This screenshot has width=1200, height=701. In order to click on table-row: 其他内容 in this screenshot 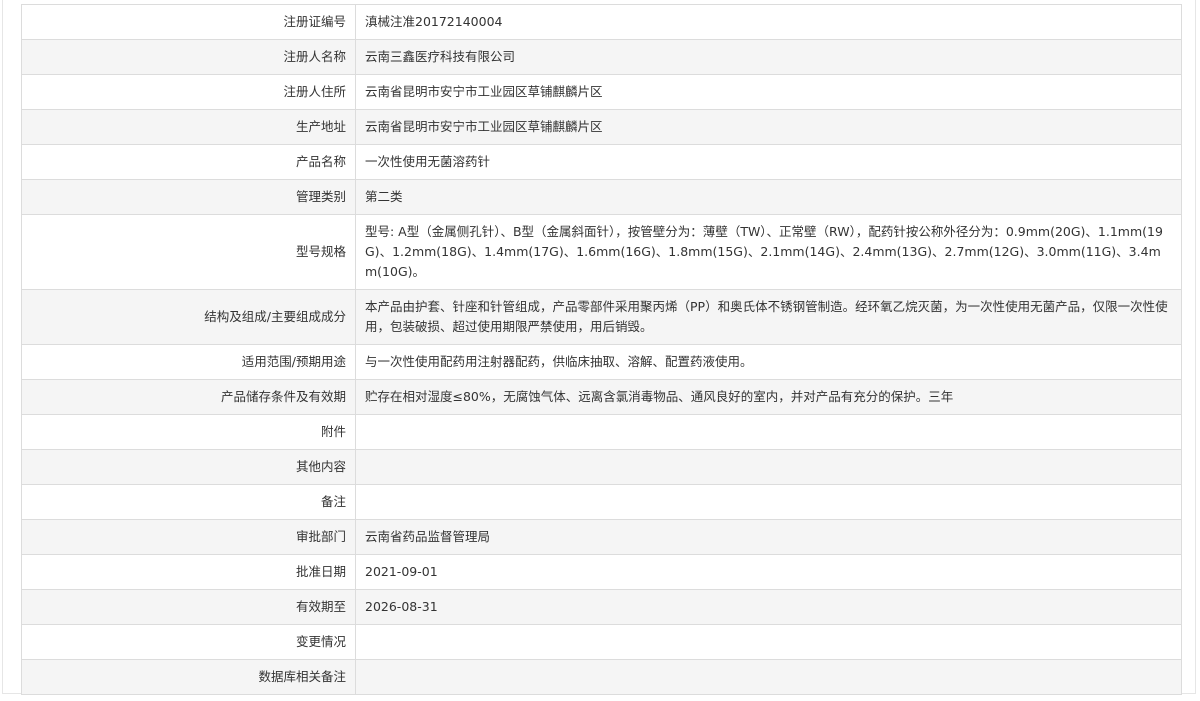, I will do `click(601, 467)`.